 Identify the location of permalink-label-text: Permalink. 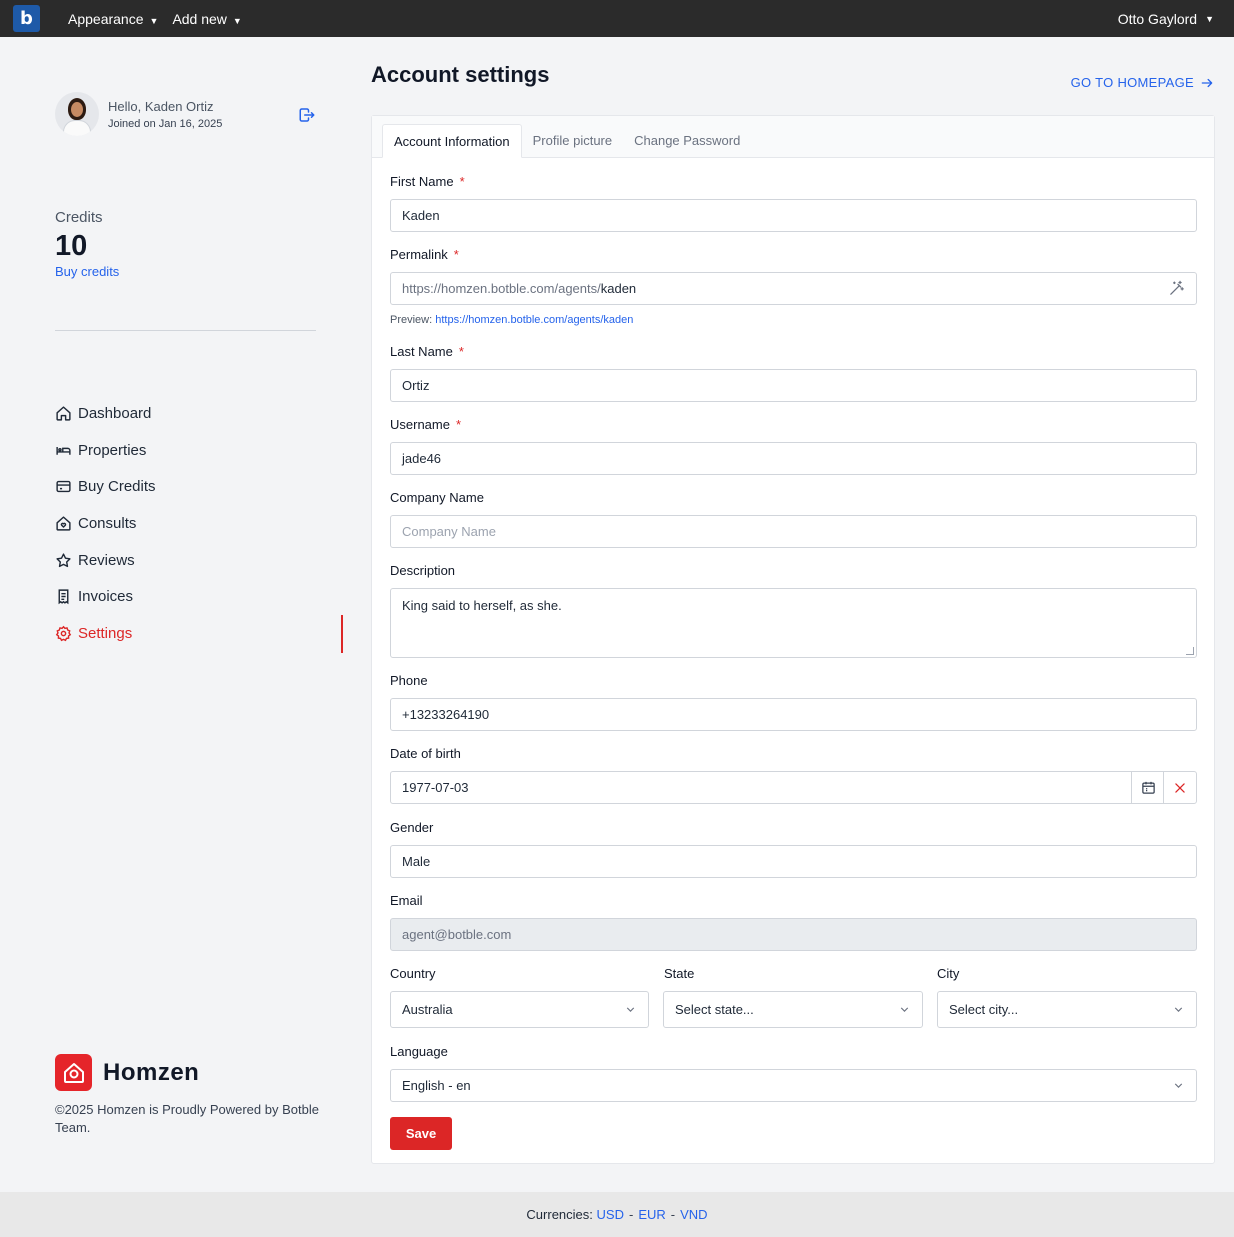
(419, 254).